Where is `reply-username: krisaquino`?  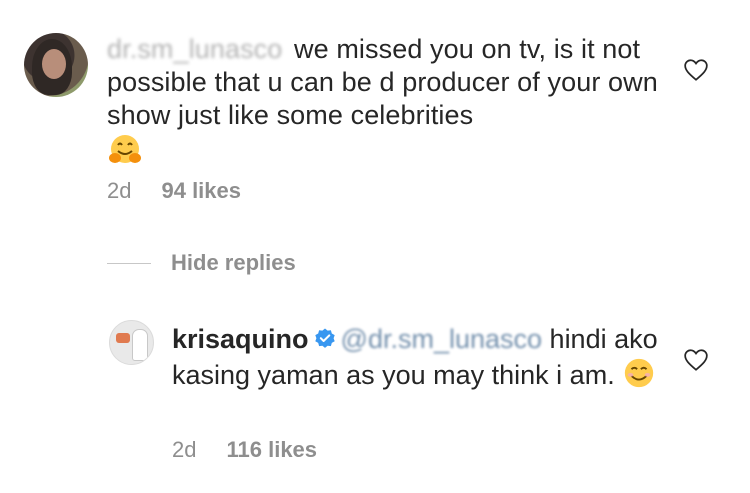
reply-username: krisaquino is located at coordinates (240, 339).